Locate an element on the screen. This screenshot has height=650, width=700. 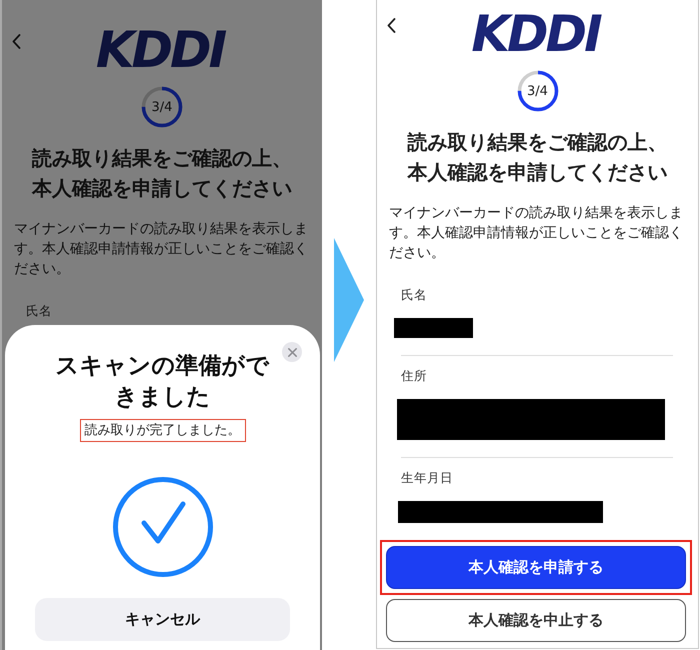
triangle-arrow-icon is located at coordinates (349, 300).